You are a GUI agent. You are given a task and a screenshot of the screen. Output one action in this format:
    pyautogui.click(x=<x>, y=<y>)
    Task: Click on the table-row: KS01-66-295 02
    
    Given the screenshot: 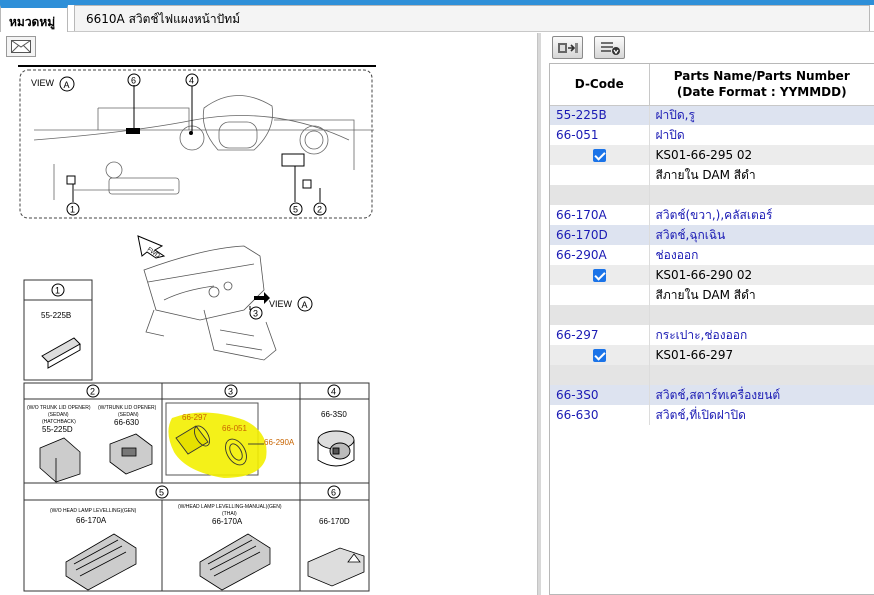 What is the action you would take?
    pyautogui.click(x=712, y=155)
    